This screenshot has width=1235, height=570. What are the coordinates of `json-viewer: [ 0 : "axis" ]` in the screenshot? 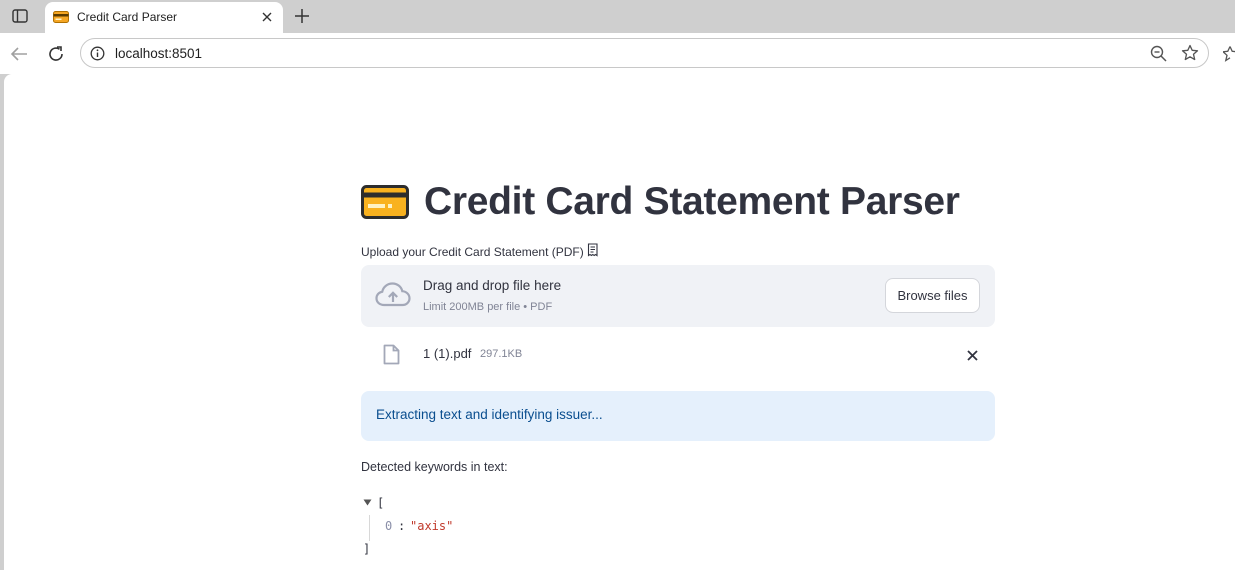 It's located at (511, 529).